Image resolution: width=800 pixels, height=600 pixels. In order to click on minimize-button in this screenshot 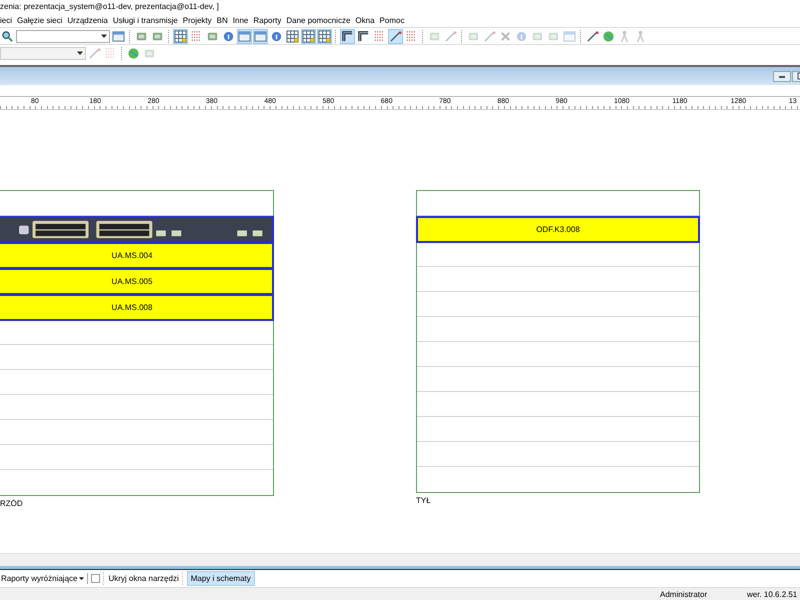, I will do `click(782, 76)`.